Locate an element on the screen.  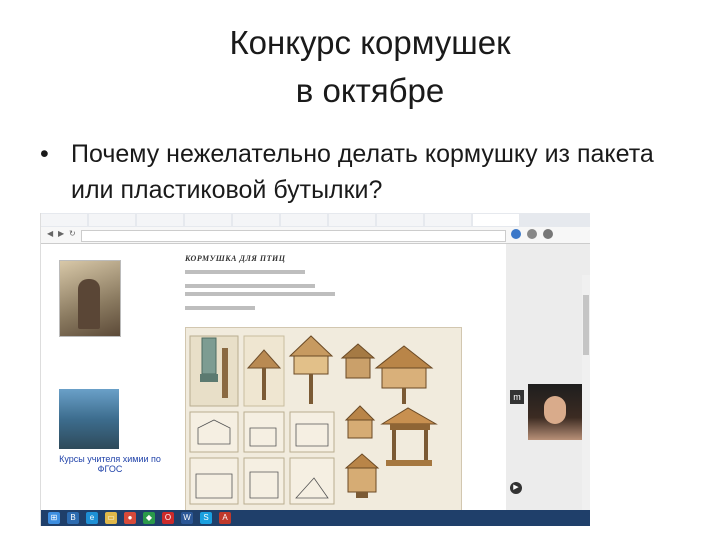
profile-photo is located at coordinates (90, 298).